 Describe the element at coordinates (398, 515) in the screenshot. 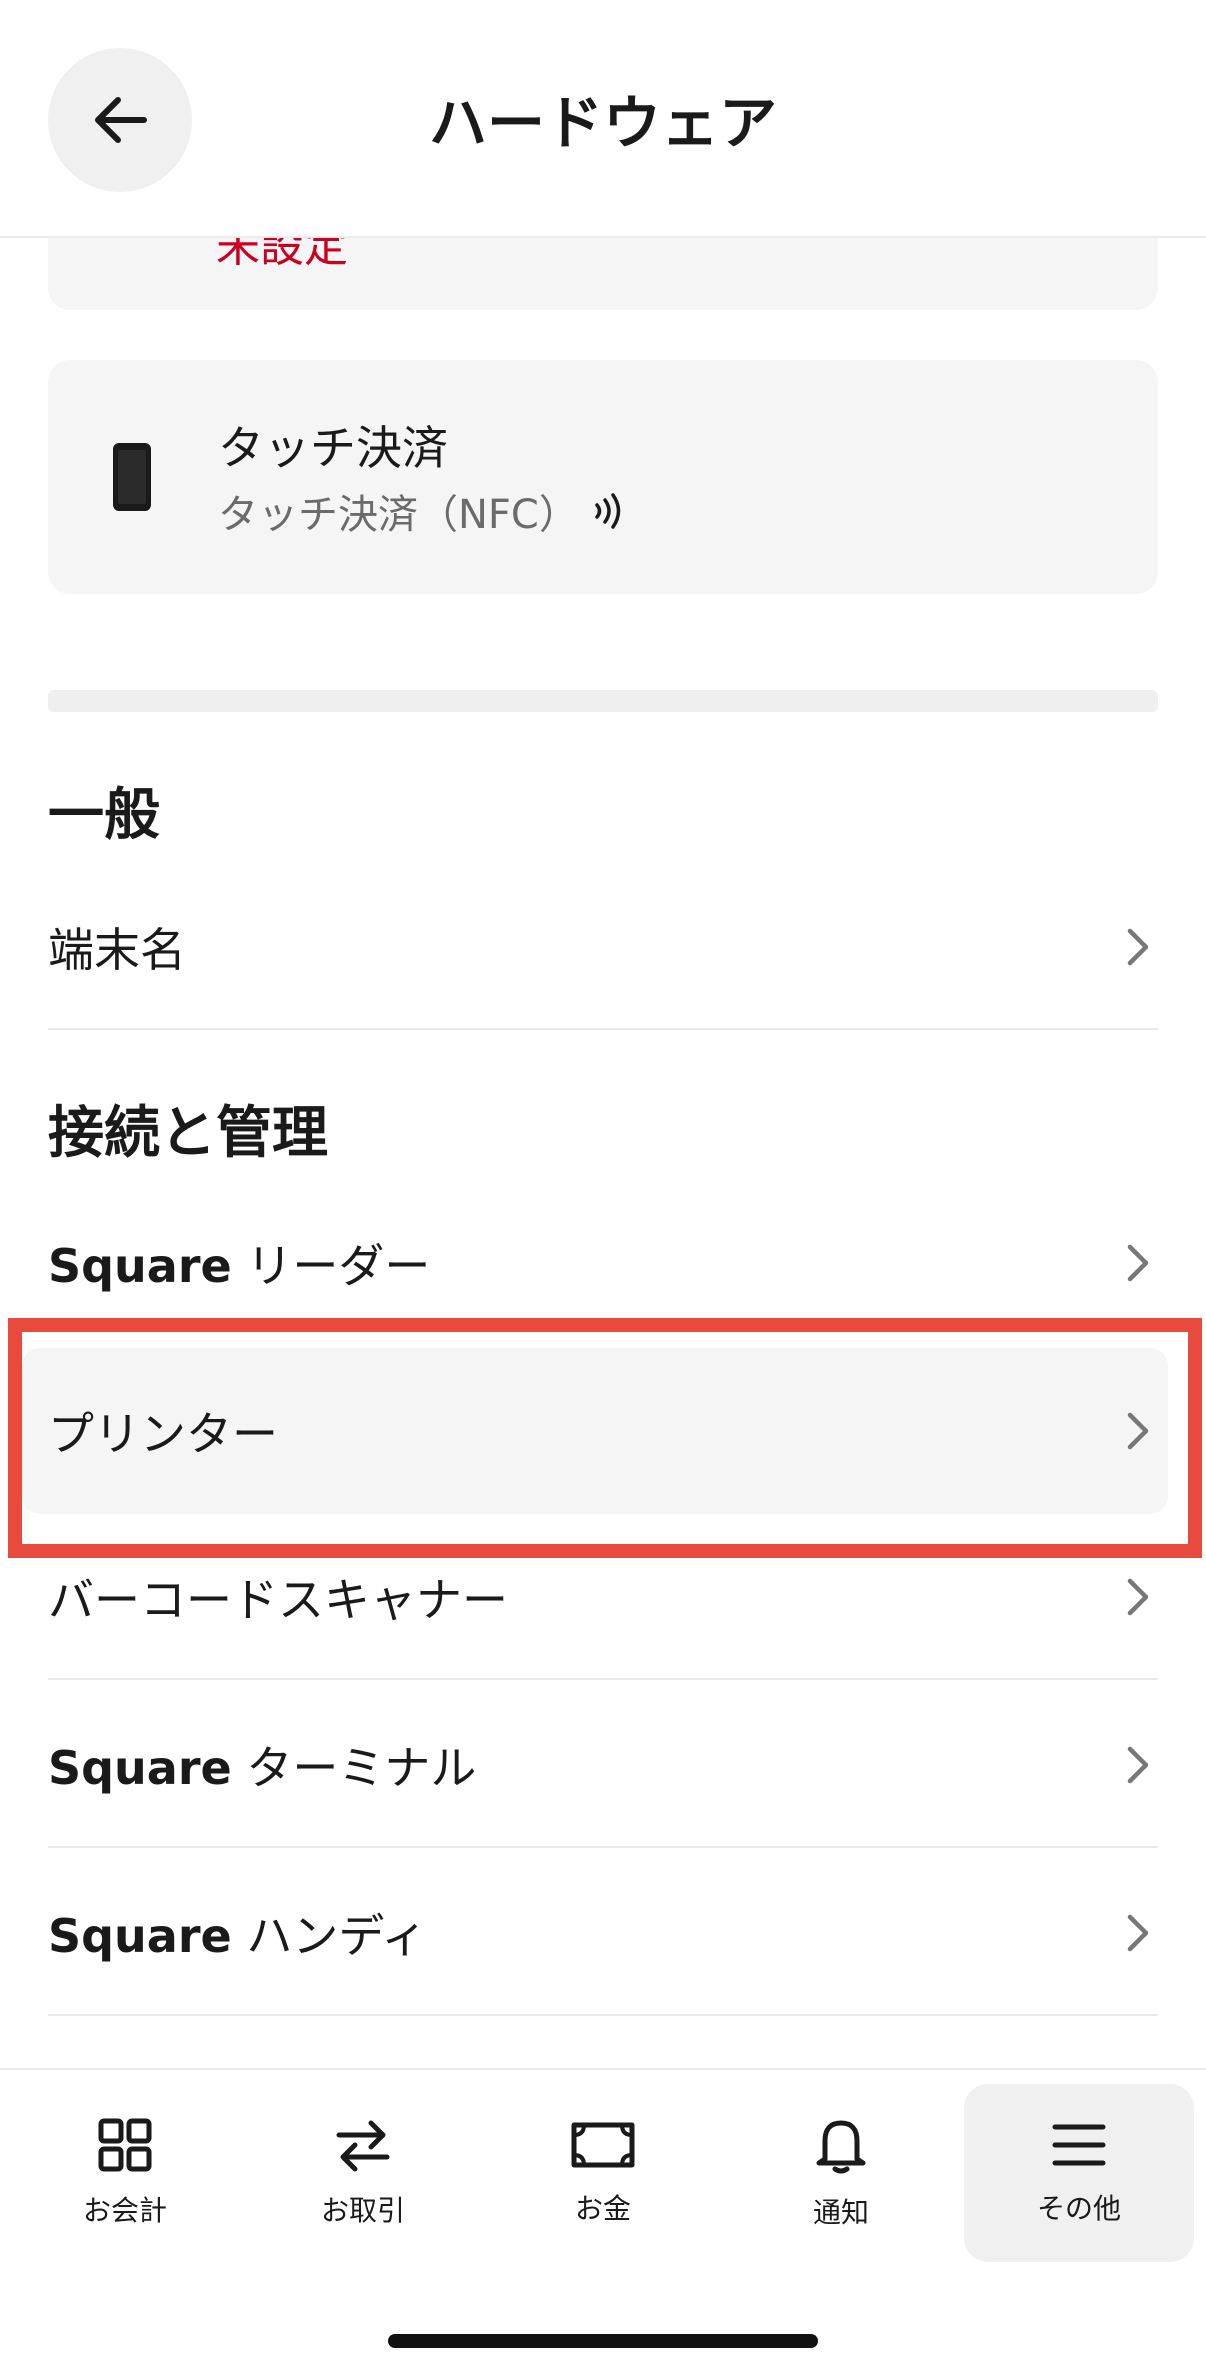

I see `tap-to-pay-subtitle: タッチ決済（NFC）` at that location.